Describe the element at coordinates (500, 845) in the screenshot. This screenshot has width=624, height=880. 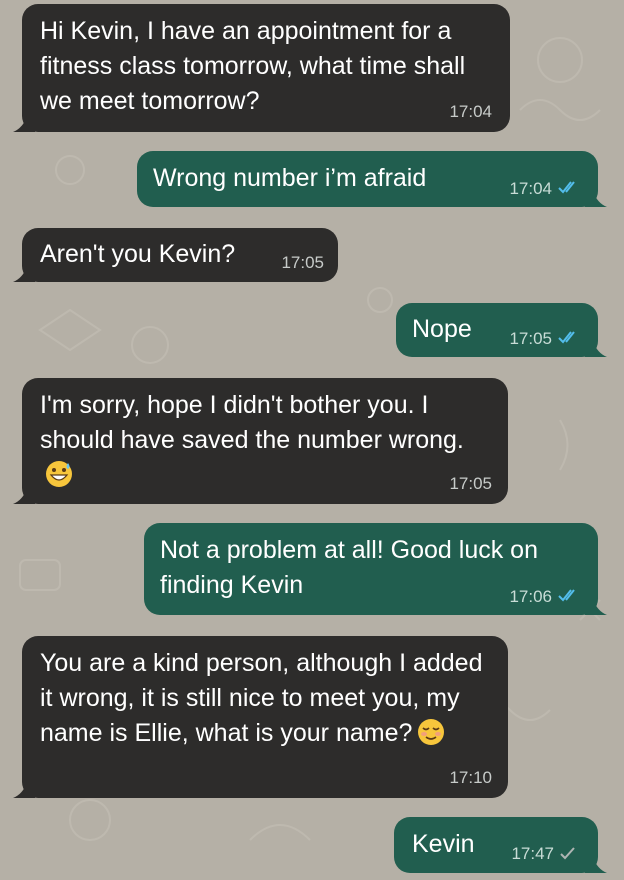
I see `outgoing-message: Kevin 17:47` at that location.